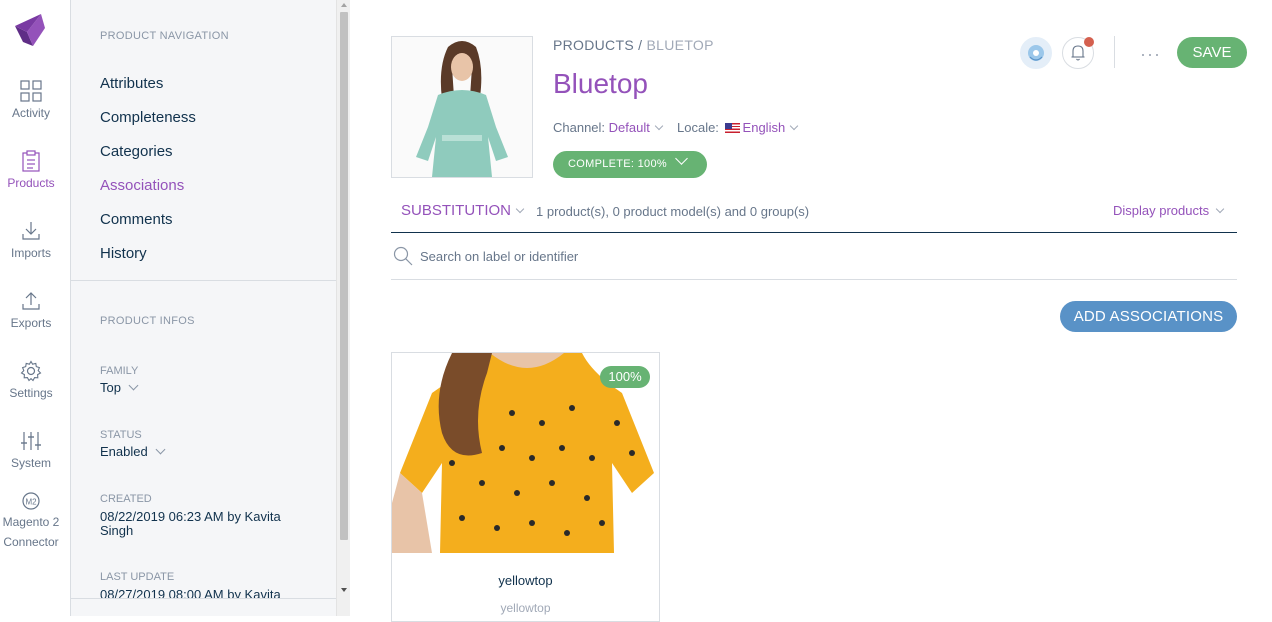 The width and height of the screenshot is (1272, 622). What do you see at coordinates (31, 231) in the screenshot?
I see `import-icon` at bounding box center [31, 231].